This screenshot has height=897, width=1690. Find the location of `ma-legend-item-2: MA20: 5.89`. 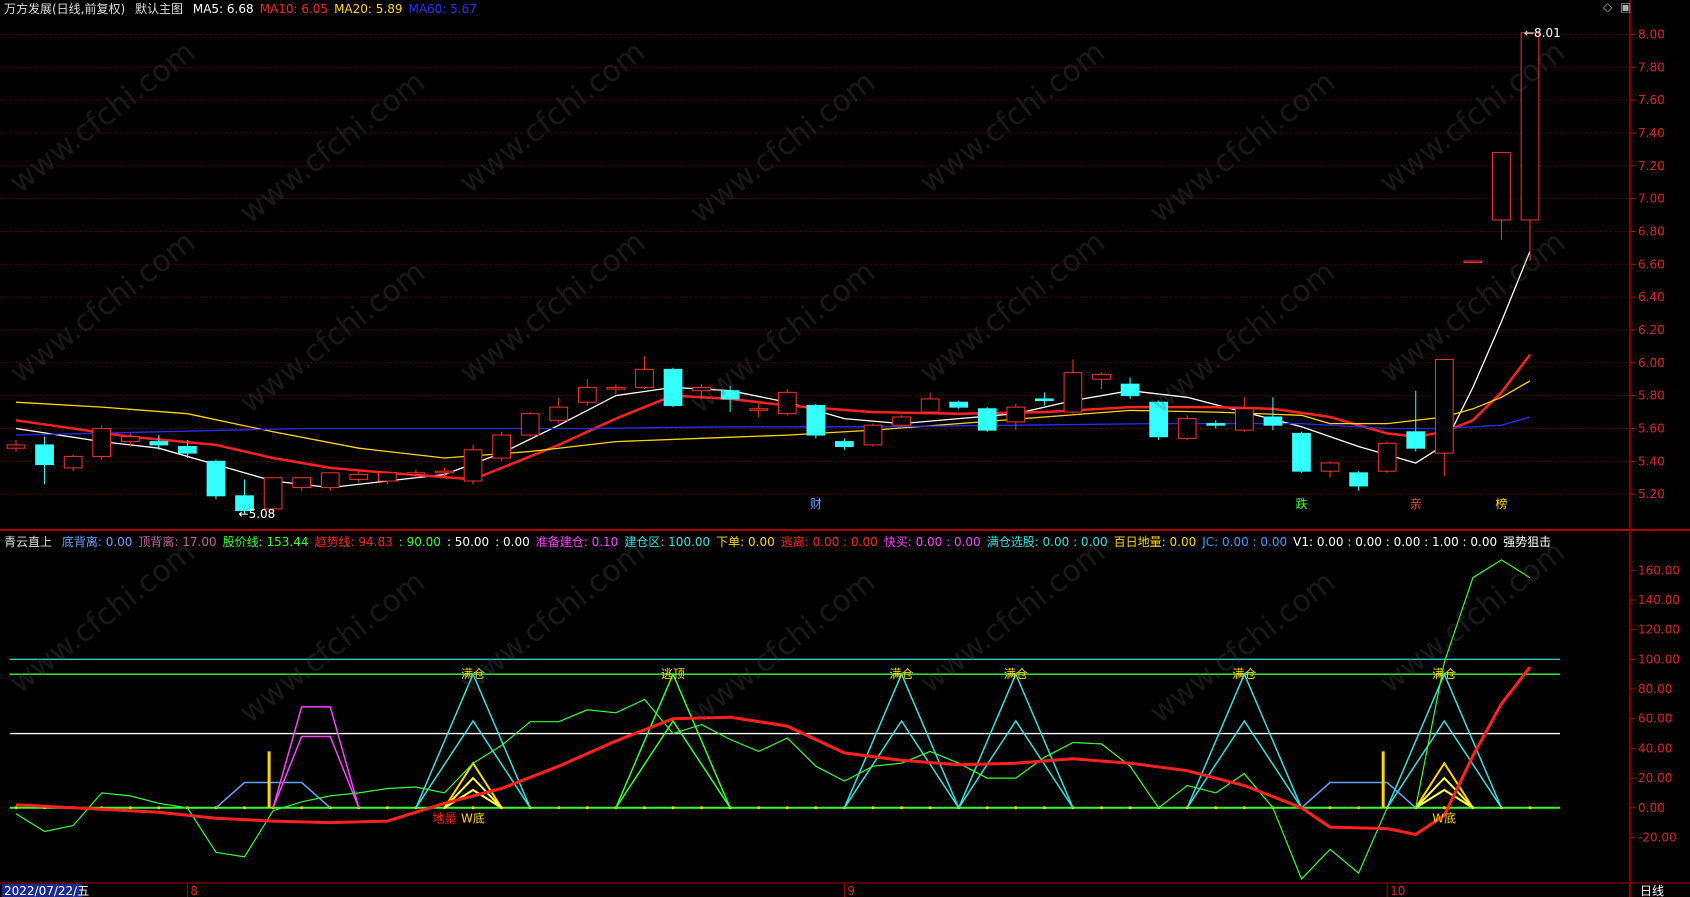

ma-legend-item-2: MA20: 5.89 is located at coordinates (368, 9).